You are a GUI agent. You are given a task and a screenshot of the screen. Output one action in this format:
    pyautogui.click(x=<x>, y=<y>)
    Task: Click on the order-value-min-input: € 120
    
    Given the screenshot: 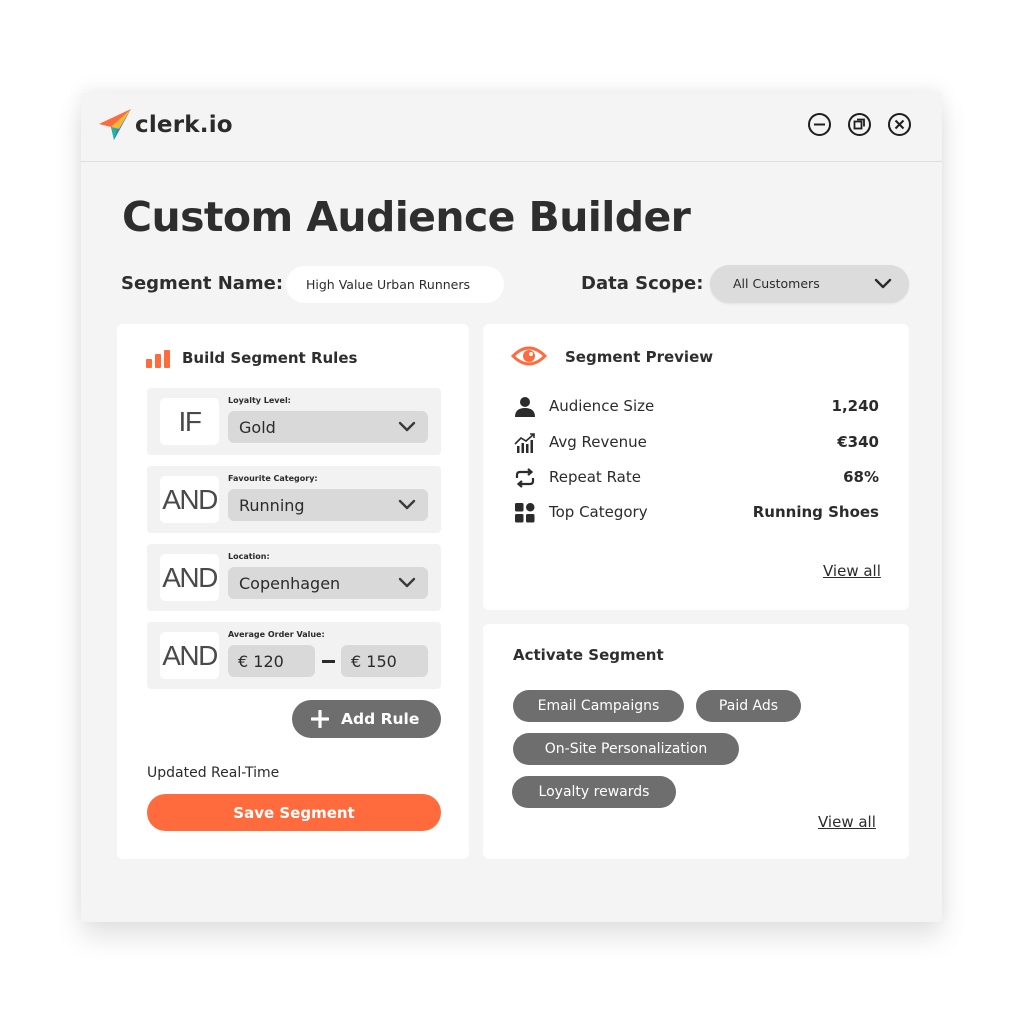 What is the action you would take?
    pyautogui.click(x=271, y=661)
    